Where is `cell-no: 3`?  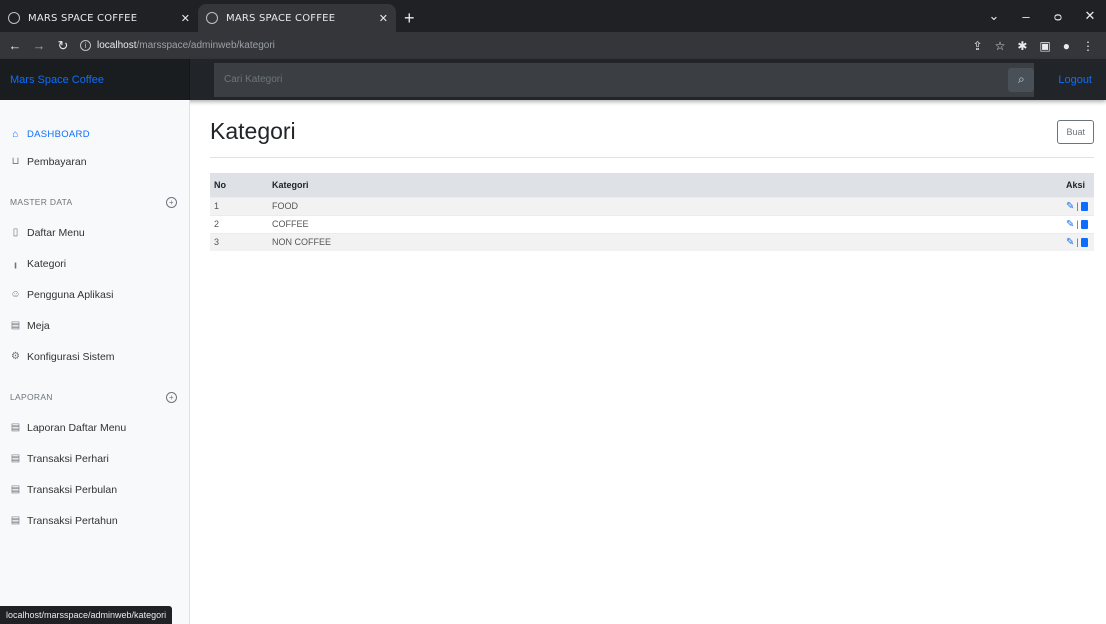 cell-no: 3 is located at coordinates (239, 241).